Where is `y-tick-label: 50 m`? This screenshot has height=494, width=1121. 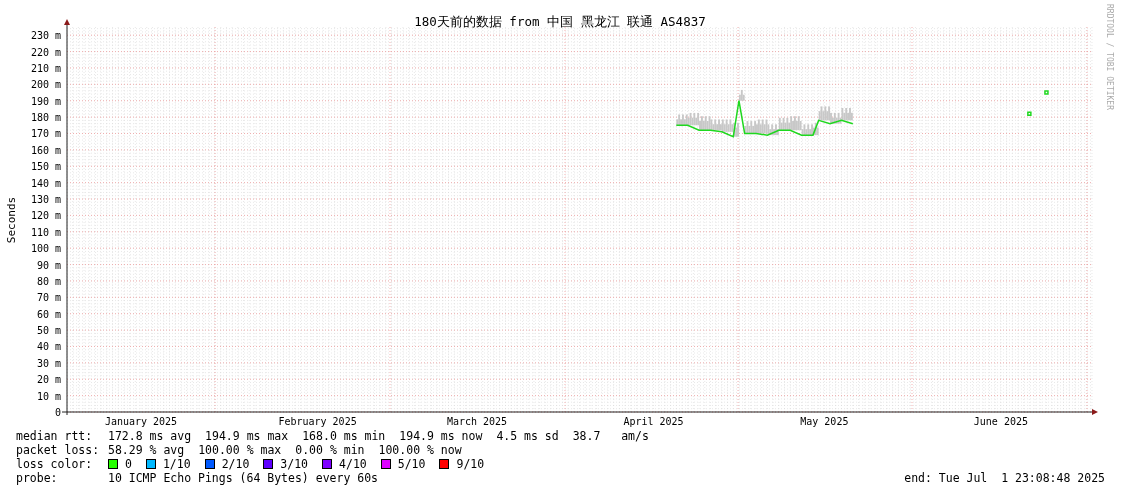 y-tick-label: 50 m is located at coordinates (48, 331).